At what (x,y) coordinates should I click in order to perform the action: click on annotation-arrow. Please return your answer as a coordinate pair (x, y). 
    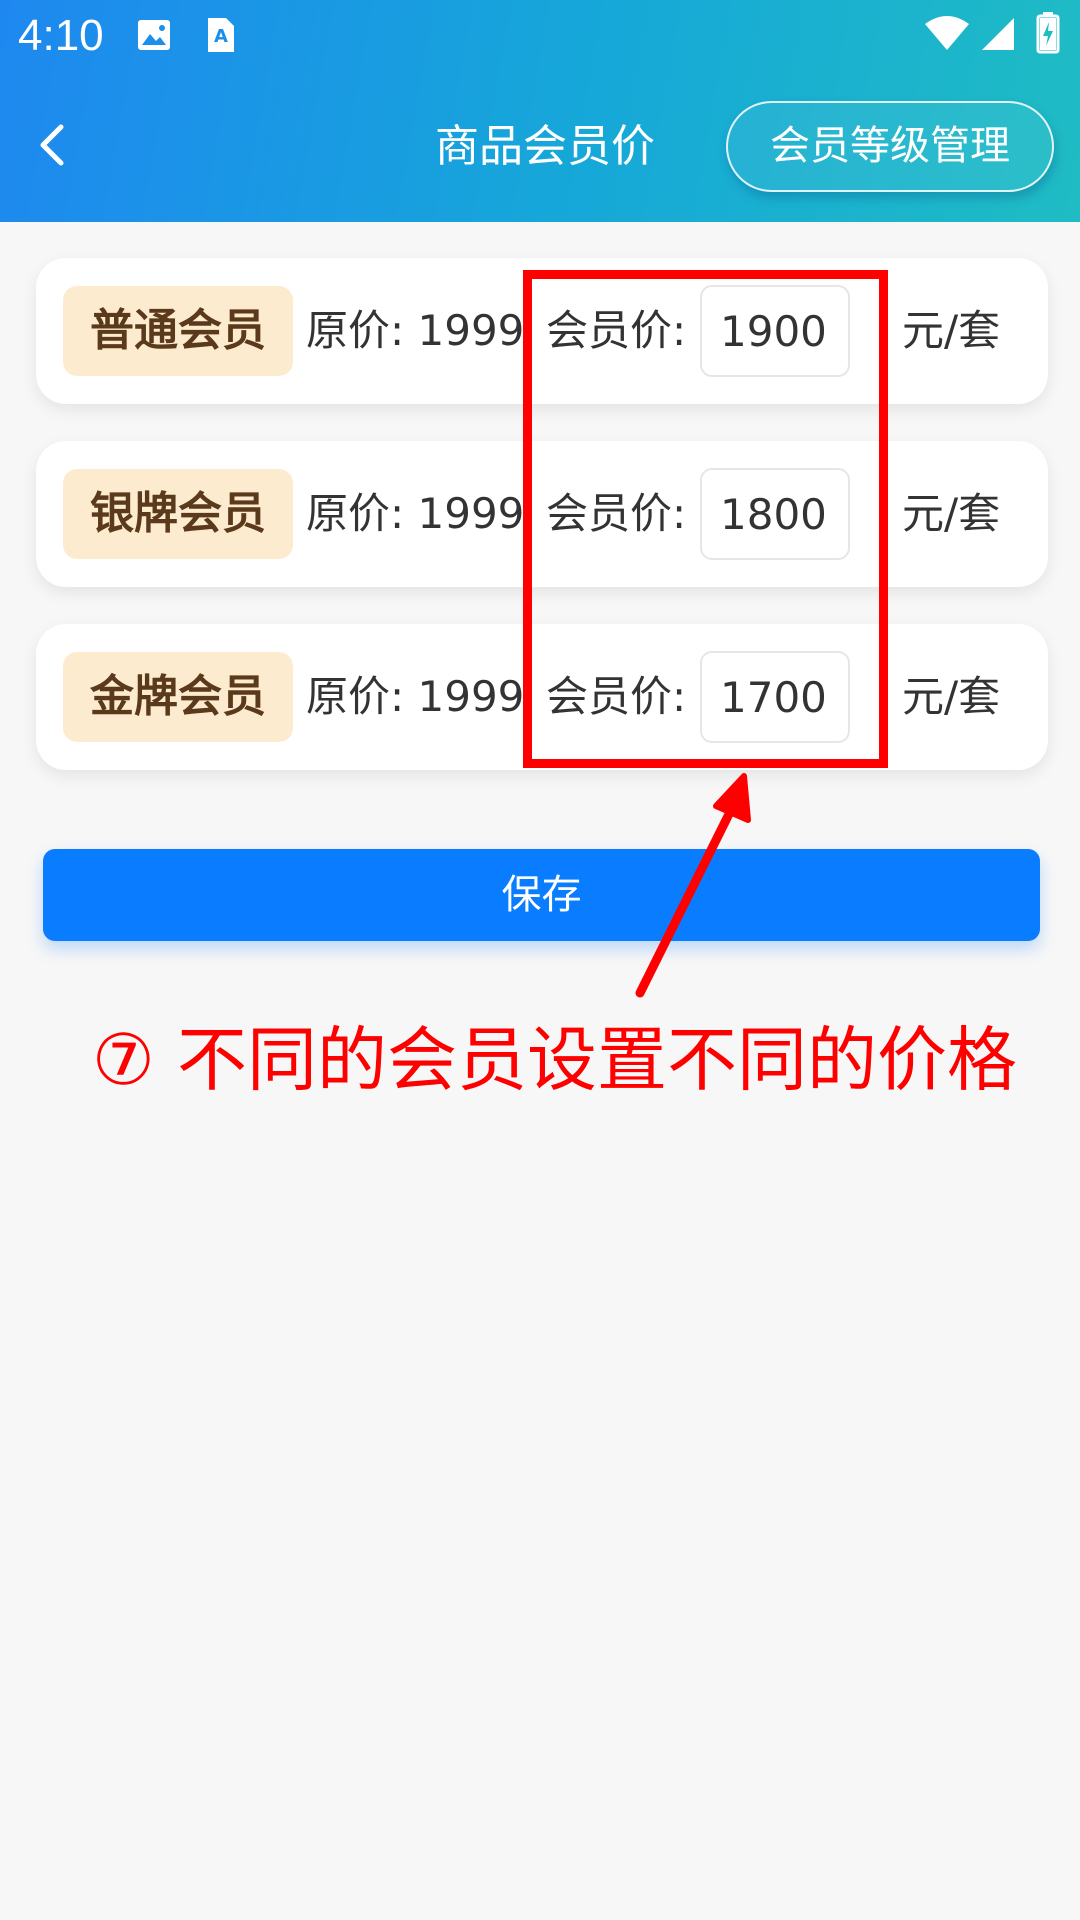
    Looking at the image, I should click on (693, 885).